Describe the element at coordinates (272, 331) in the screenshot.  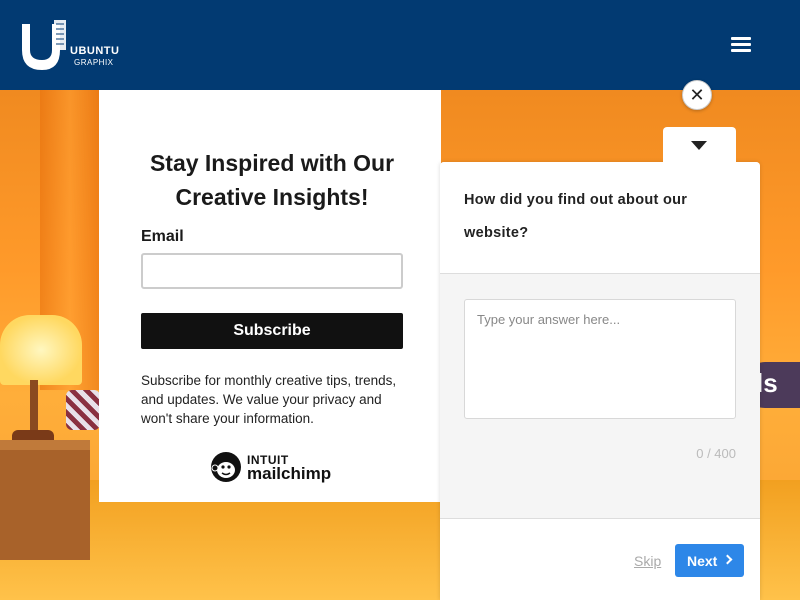
I see `subscribe-button: Subscribe` at that location.